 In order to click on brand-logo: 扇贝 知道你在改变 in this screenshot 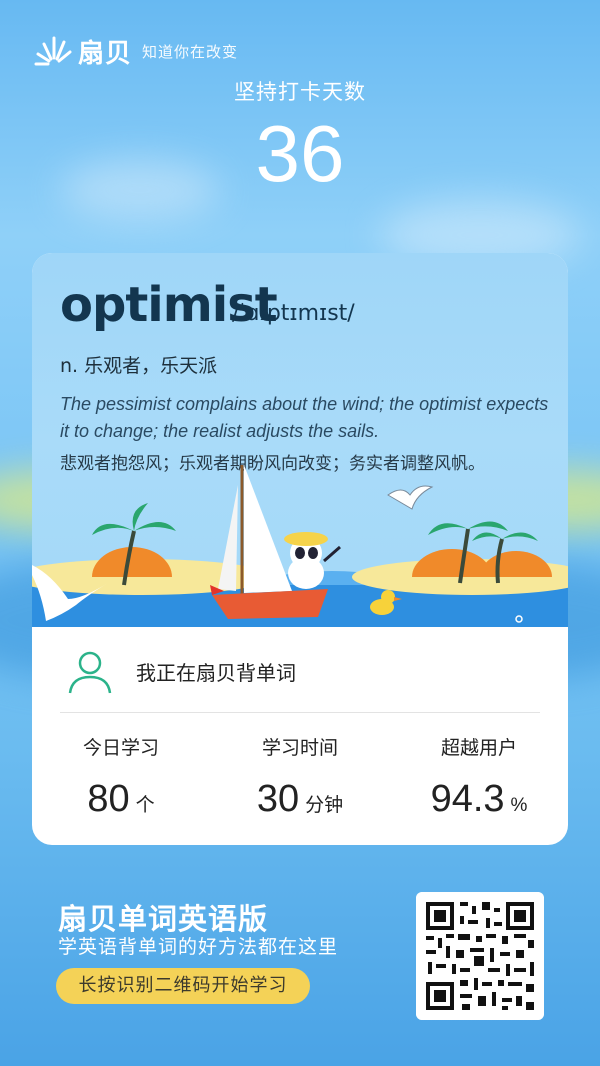, I will do `click(135, 51)`.